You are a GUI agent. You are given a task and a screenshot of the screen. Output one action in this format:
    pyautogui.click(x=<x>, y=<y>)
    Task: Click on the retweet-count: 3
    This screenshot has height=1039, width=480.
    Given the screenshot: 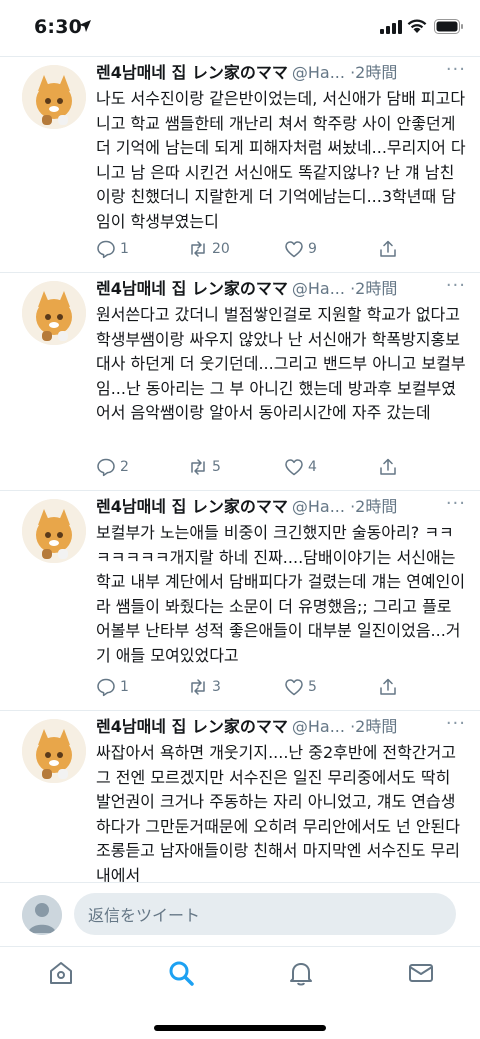 What is the action you would take?
    pyautogui.click(x=216, y=687)
    